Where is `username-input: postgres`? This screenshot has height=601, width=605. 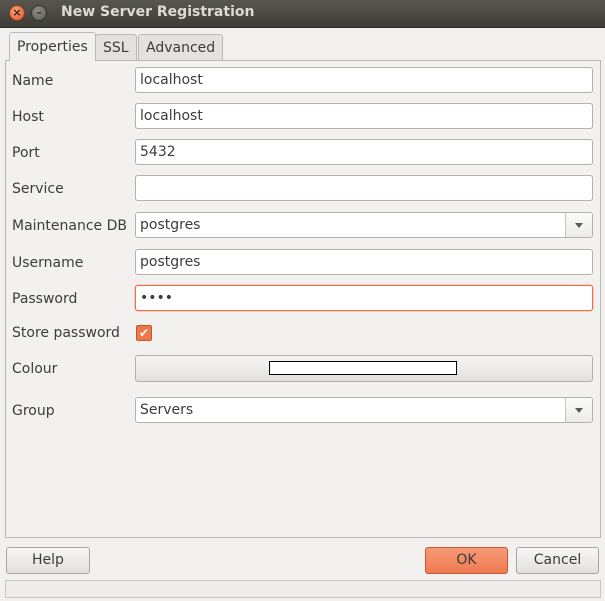
username-input: postgres is located at coordinates (364, 262).